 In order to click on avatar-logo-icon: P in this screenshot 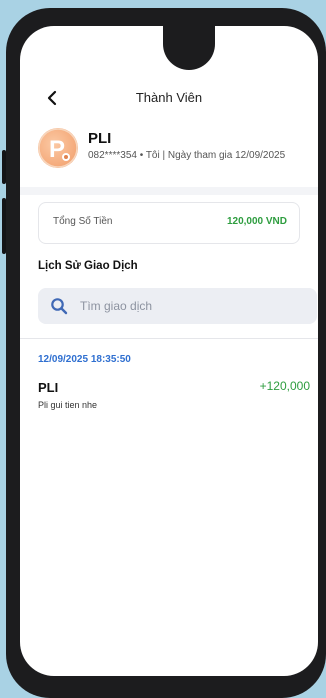, I will do `click(58, 148)`.